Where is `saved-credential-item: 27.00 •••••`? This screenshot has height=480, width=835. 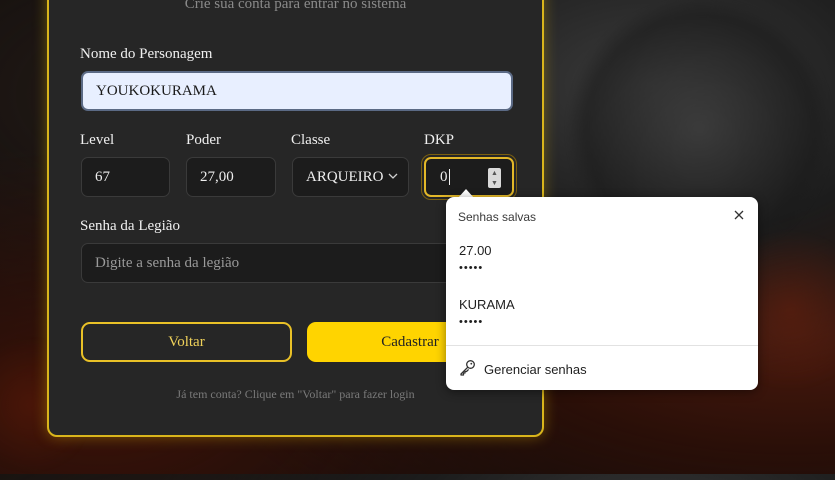 saved-credential-item: 27.00 ••••• is located at coordinates (475, 258).